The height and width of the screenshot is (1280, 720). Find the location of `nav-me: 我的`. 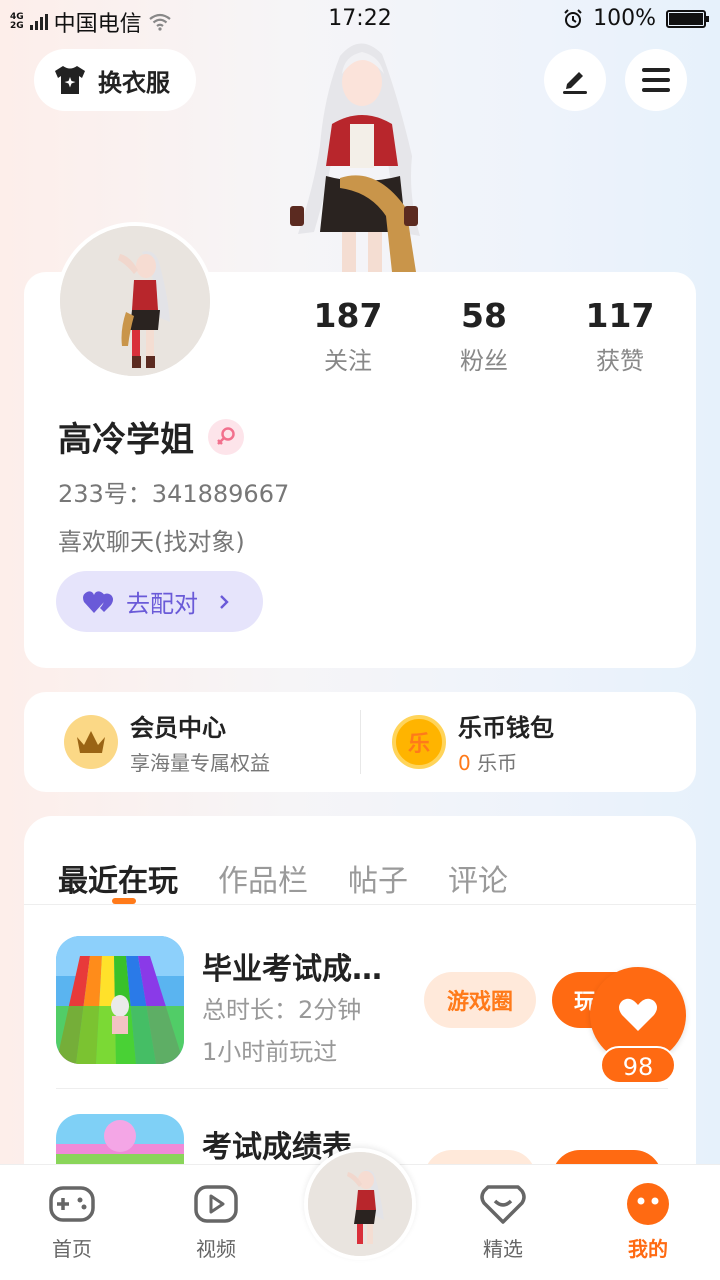

nav-me: 我的 is located at coordinates (648, 1221).